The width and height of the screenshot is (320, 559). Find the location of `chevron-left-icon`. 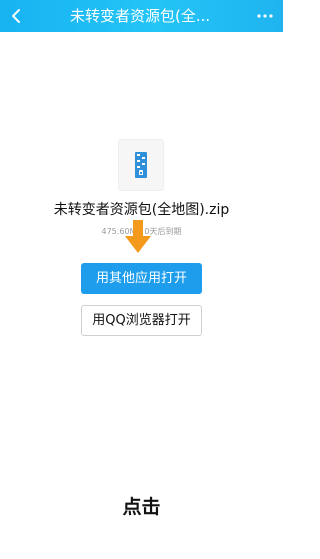

chevron-left-icon is located at coordinates (16, 16).